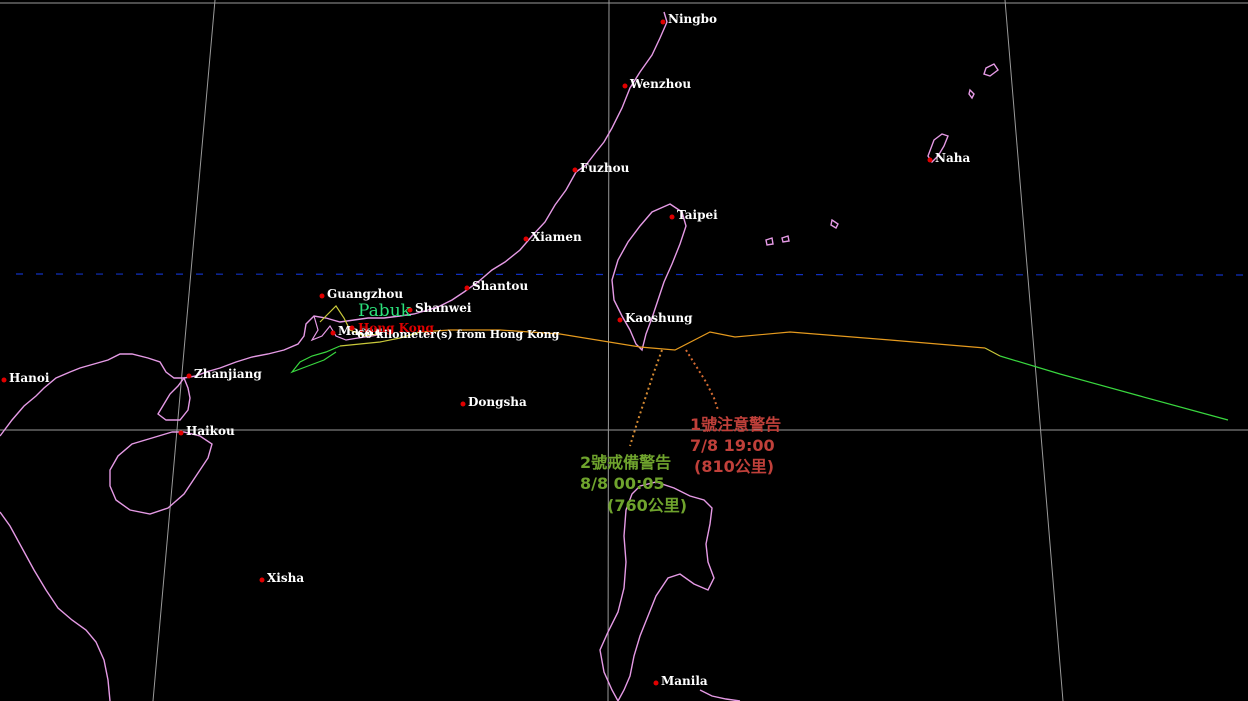  I want to click on city-label: Ningbo, so click(692, 19).